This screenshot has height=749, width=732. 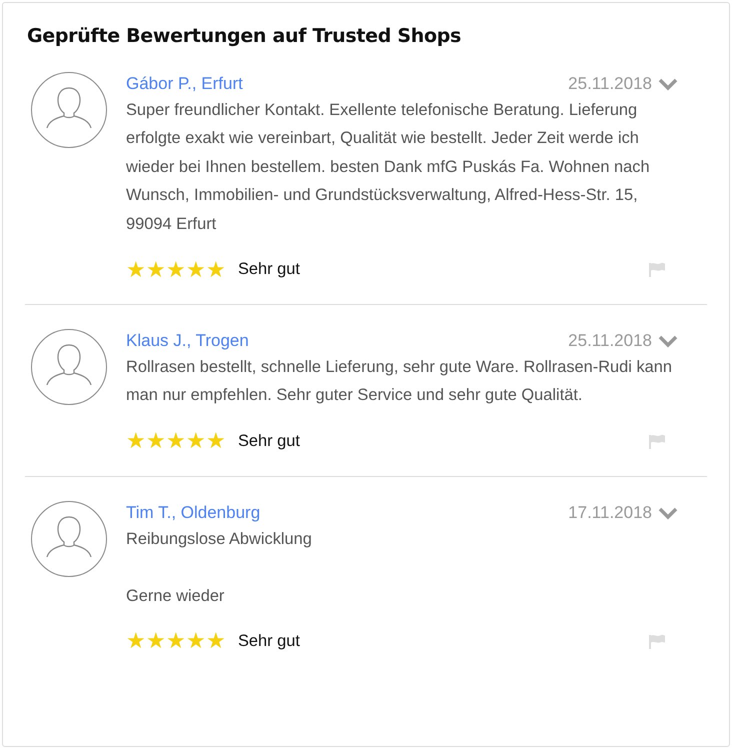 I want to click on review-text: Super freundlicher Kontakt. Exellente telefonische Beratung. Lieferung erfolgte exakt wie vereinbart, Qualität wie bestellt. Jeder Zeit werde ich wieder bei Ihnen bestellem. besten Dank mfG Puskás Fa. Wohnen nach Wunsch, Immobilien- und Grundstücksverwaltung, Alfred-Hess-Str. 15, 99094 Erfurt, so click(x=388, y=167).